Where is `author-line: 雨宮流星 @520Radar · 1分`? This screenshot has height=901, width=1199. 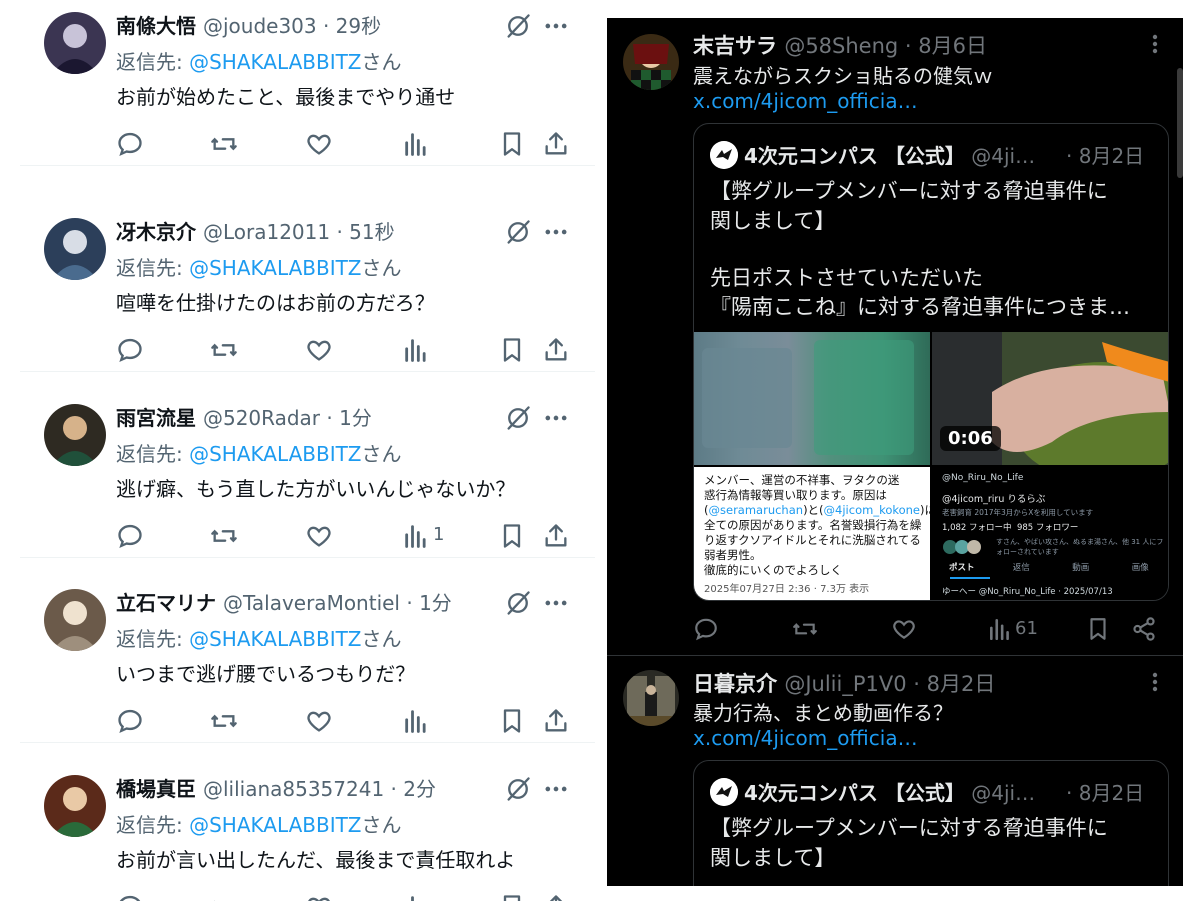
author-line: 雨宮流星 @520Radar · 1分 is located at coordinates (244, 416).